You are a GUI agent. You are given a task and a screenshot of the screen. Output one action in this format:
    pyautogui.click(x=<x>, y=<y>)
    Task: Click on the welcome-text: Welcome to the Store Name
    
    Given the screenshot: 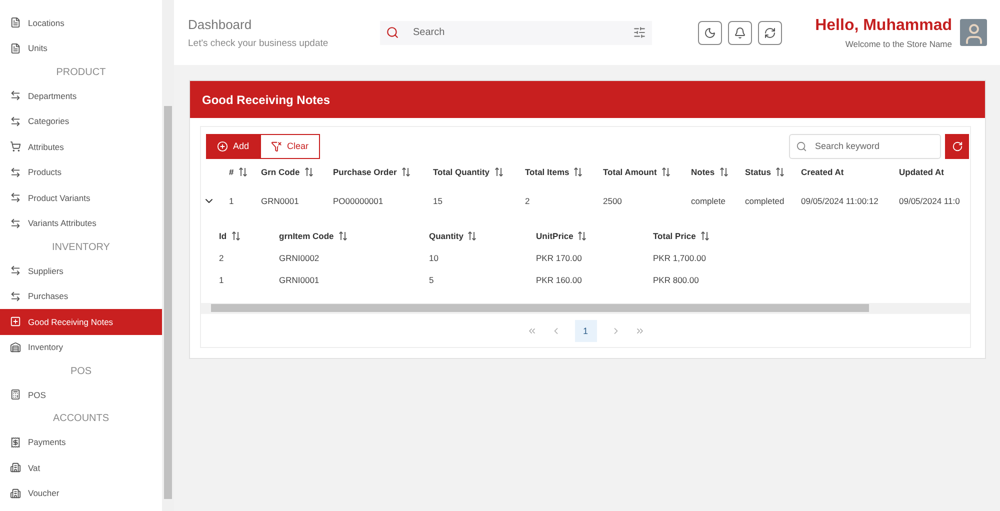 What is the action you would take?
    pyautogui.click(x=898, y=43)
    